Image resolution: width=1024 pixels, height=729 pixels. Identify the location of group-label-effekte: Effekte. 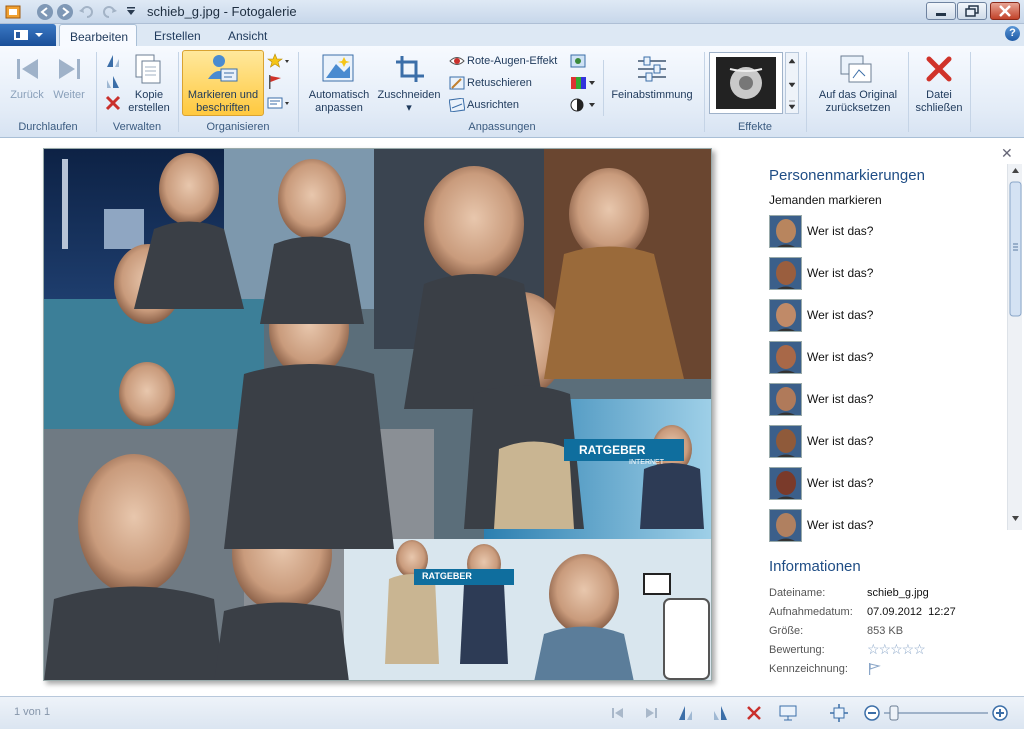
(755, 127).